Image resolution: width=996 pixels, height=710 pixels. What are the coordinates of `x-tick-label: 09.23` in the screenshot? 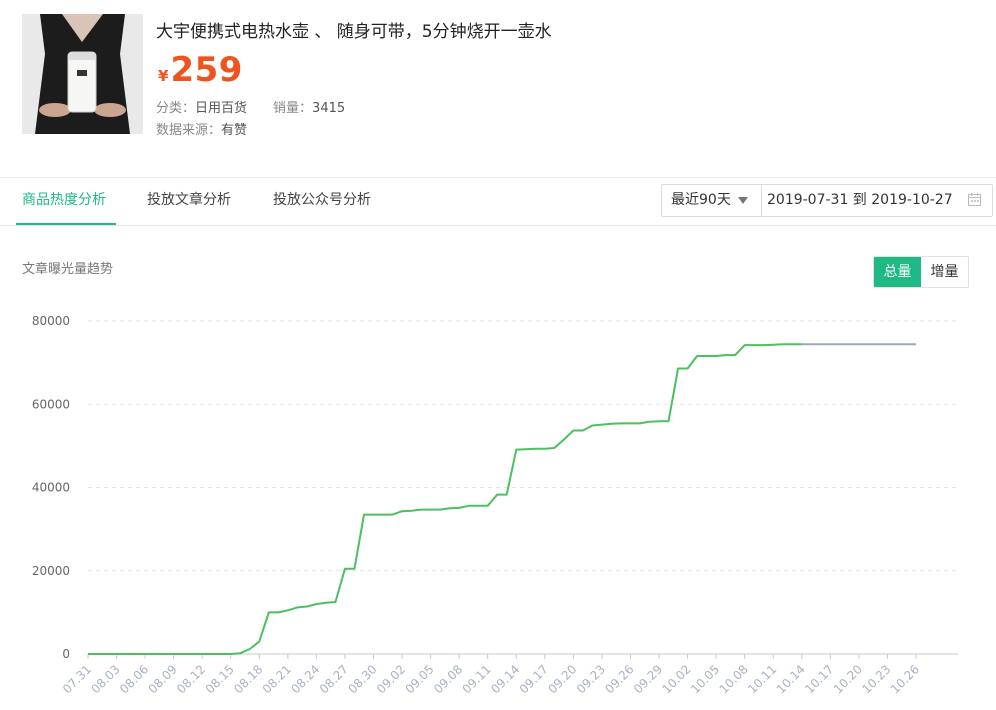 It's located at (591, 679).